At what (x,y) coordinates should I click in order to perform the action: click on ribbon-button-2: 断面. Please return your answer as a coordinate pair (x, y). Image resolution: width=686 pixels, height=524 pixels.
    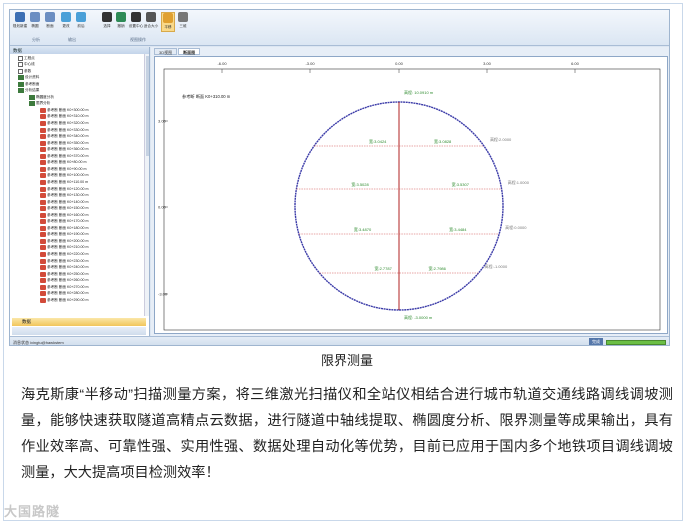
    Looking at the image, I should click on (50, 22).